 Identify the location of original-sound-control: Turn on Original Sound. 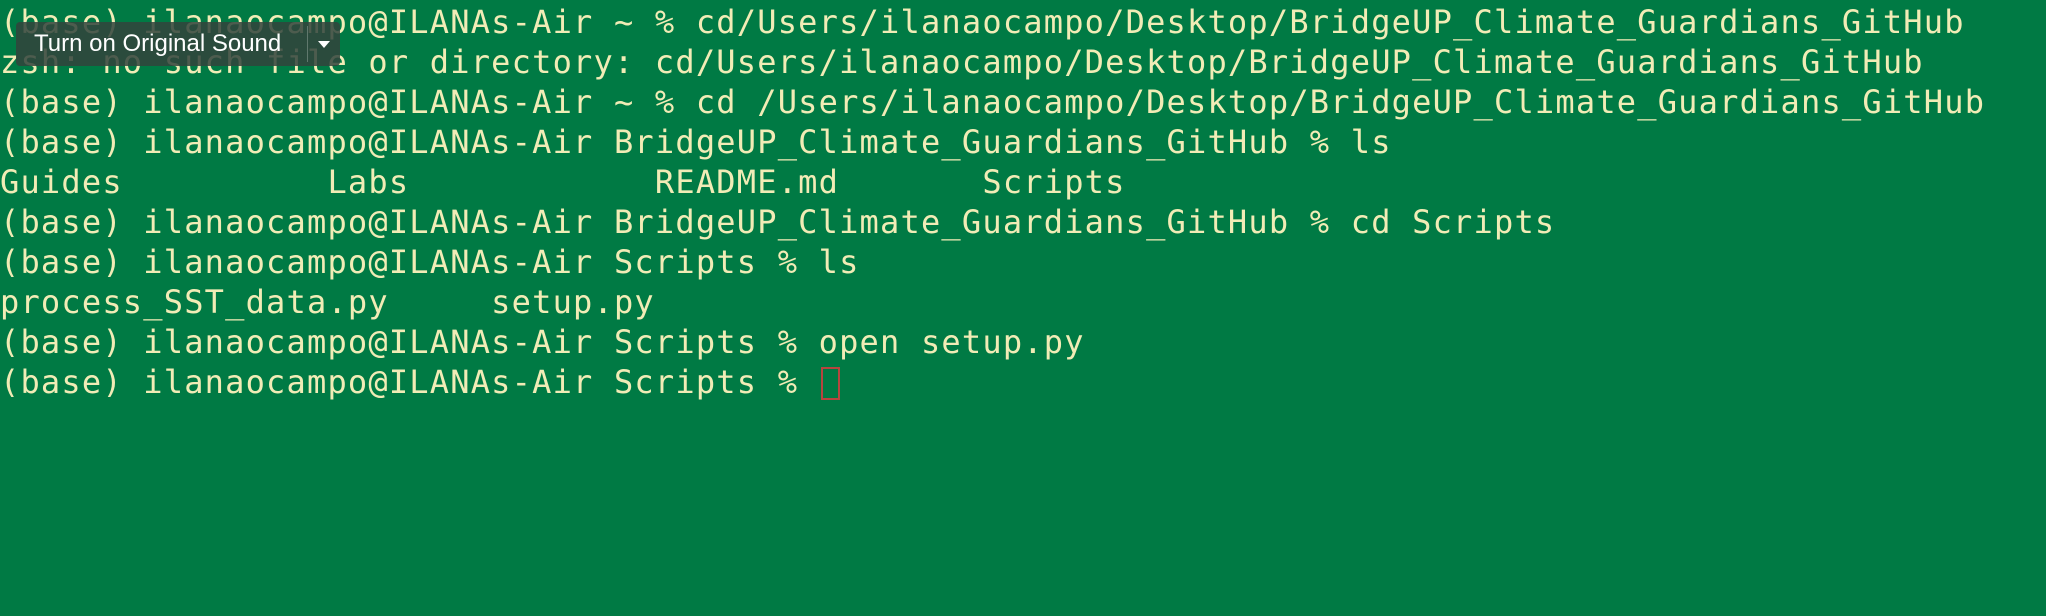
(178, 44).